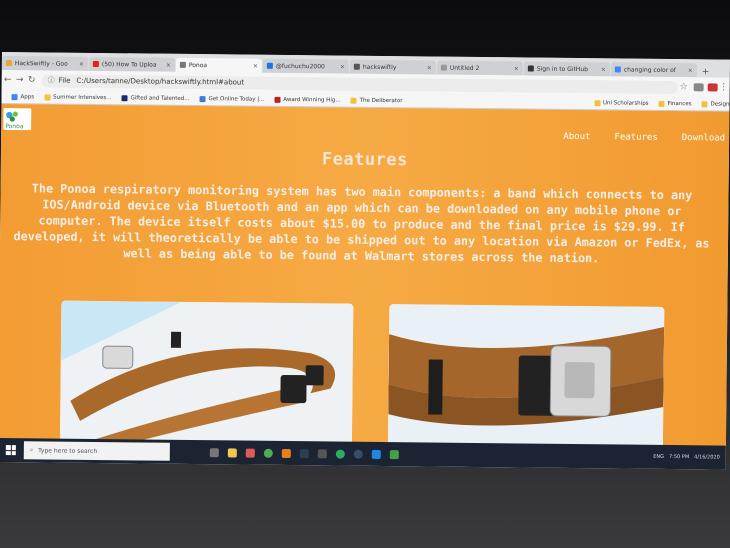  I want to click on nav-download: Download, so click(703, 138).